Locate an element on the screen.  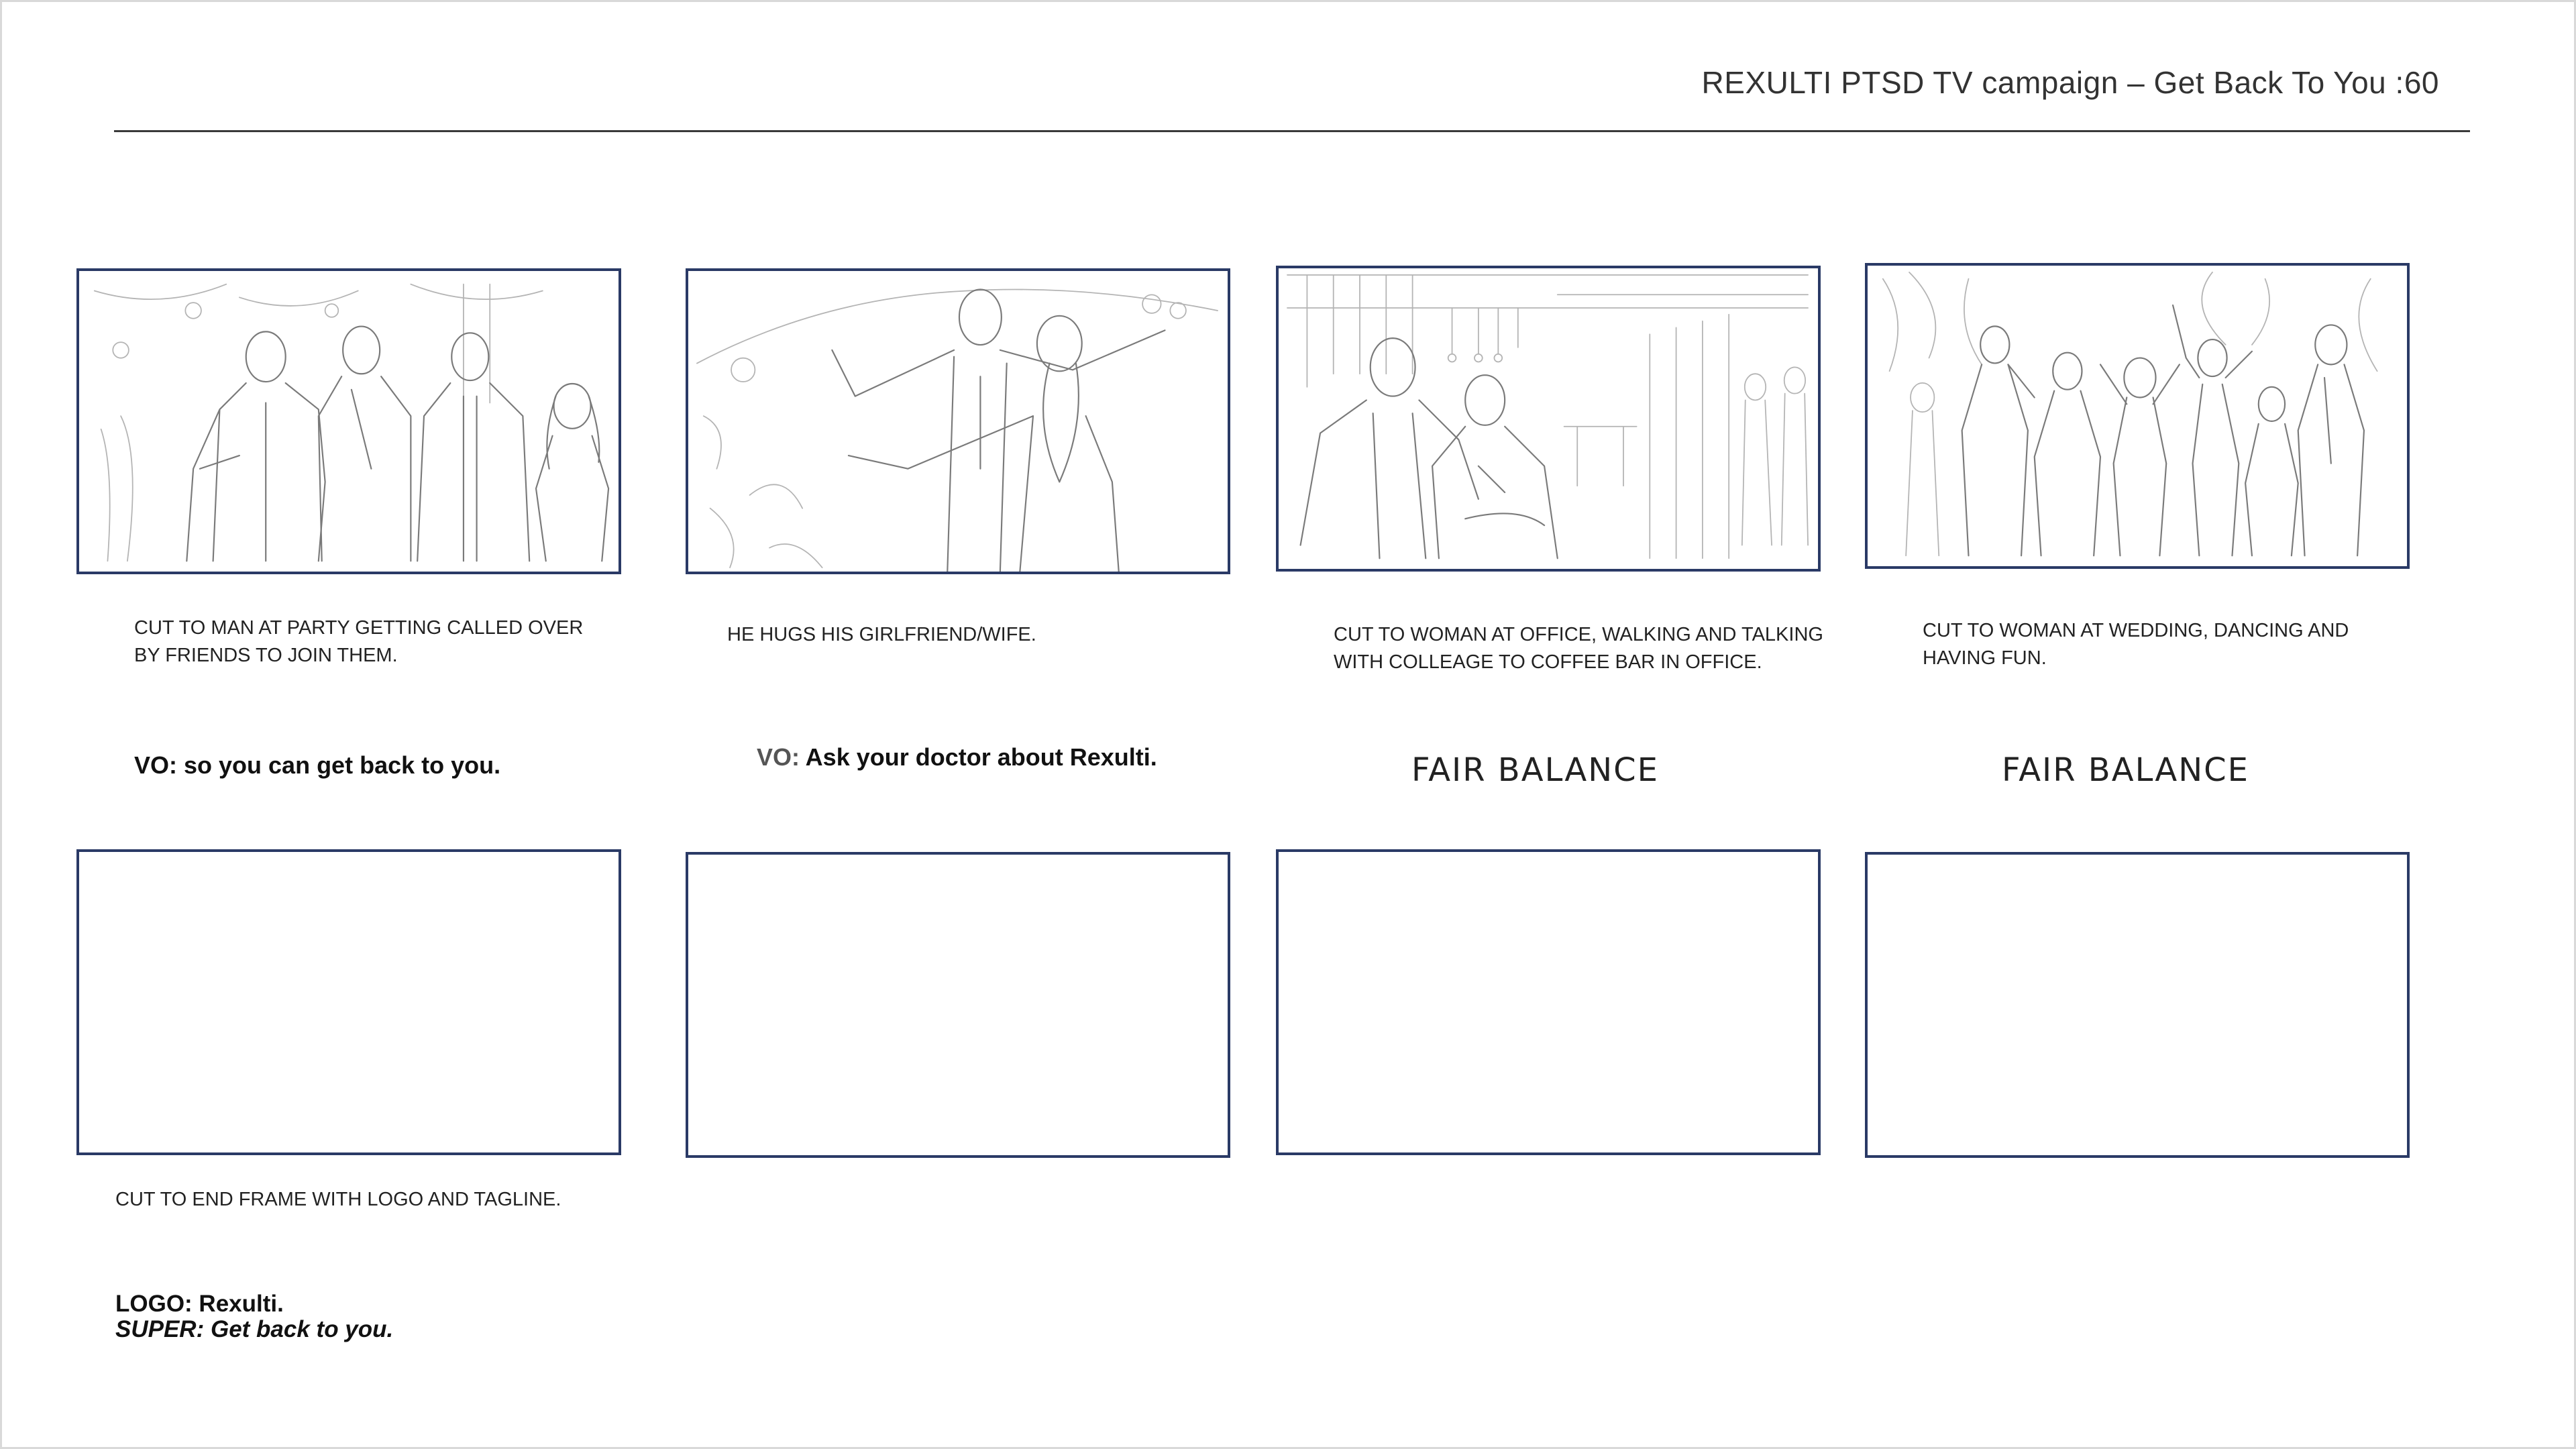
panel-1-voiceover: VO: so you can get back to you. is located at coordinates (317, 765).